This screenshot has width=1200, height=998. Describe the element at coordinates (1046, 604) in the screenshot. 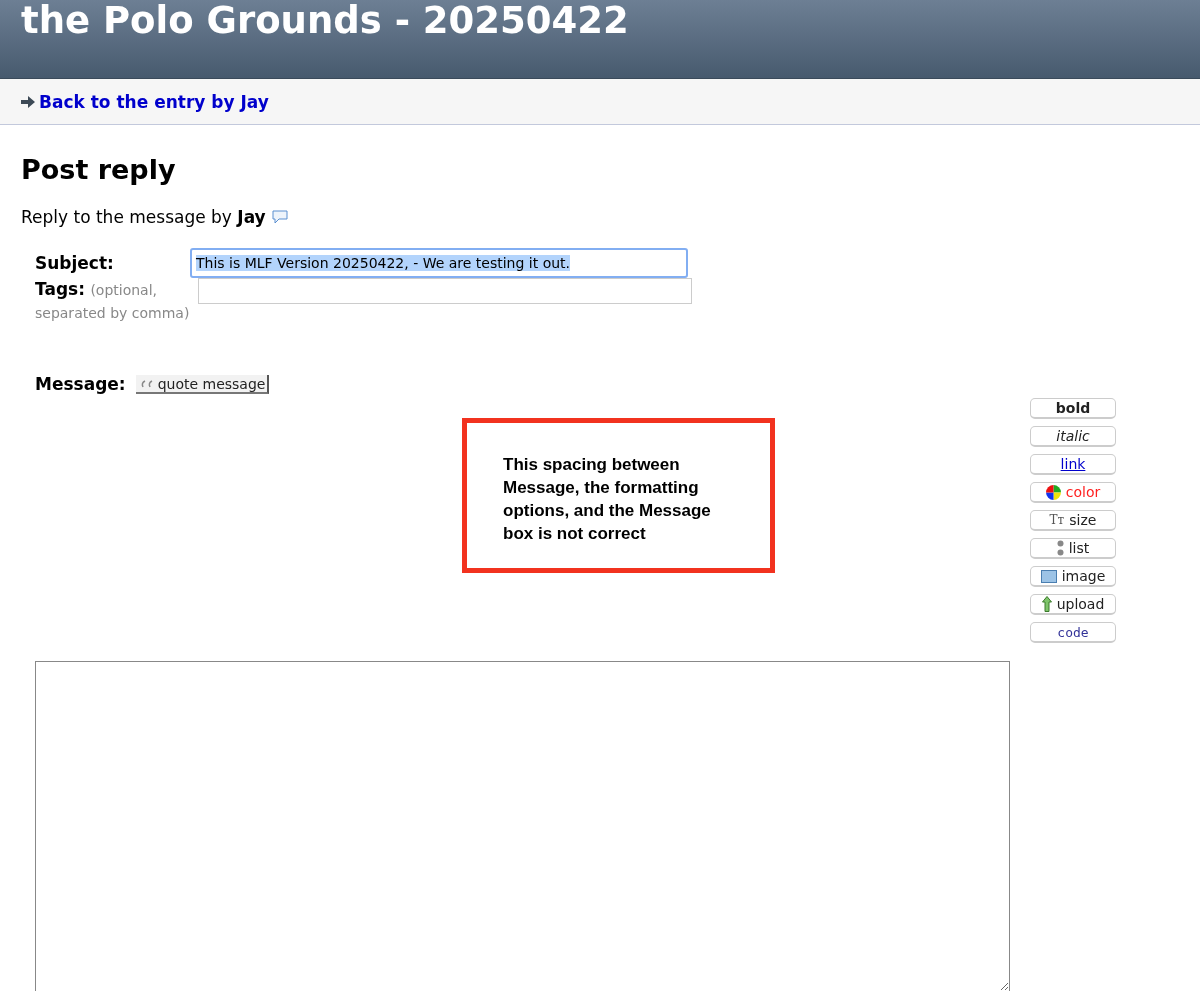

I see `upload-arrow-icon` at that location.